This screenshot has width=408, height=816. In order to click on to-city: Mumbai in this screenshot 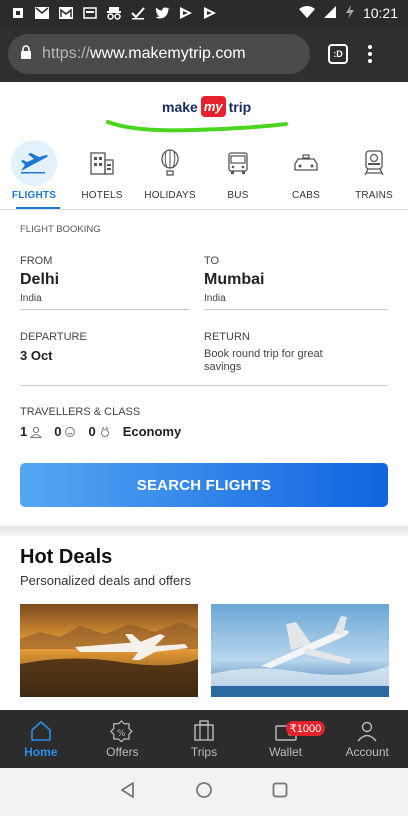, I will do `click(234, 279)`.